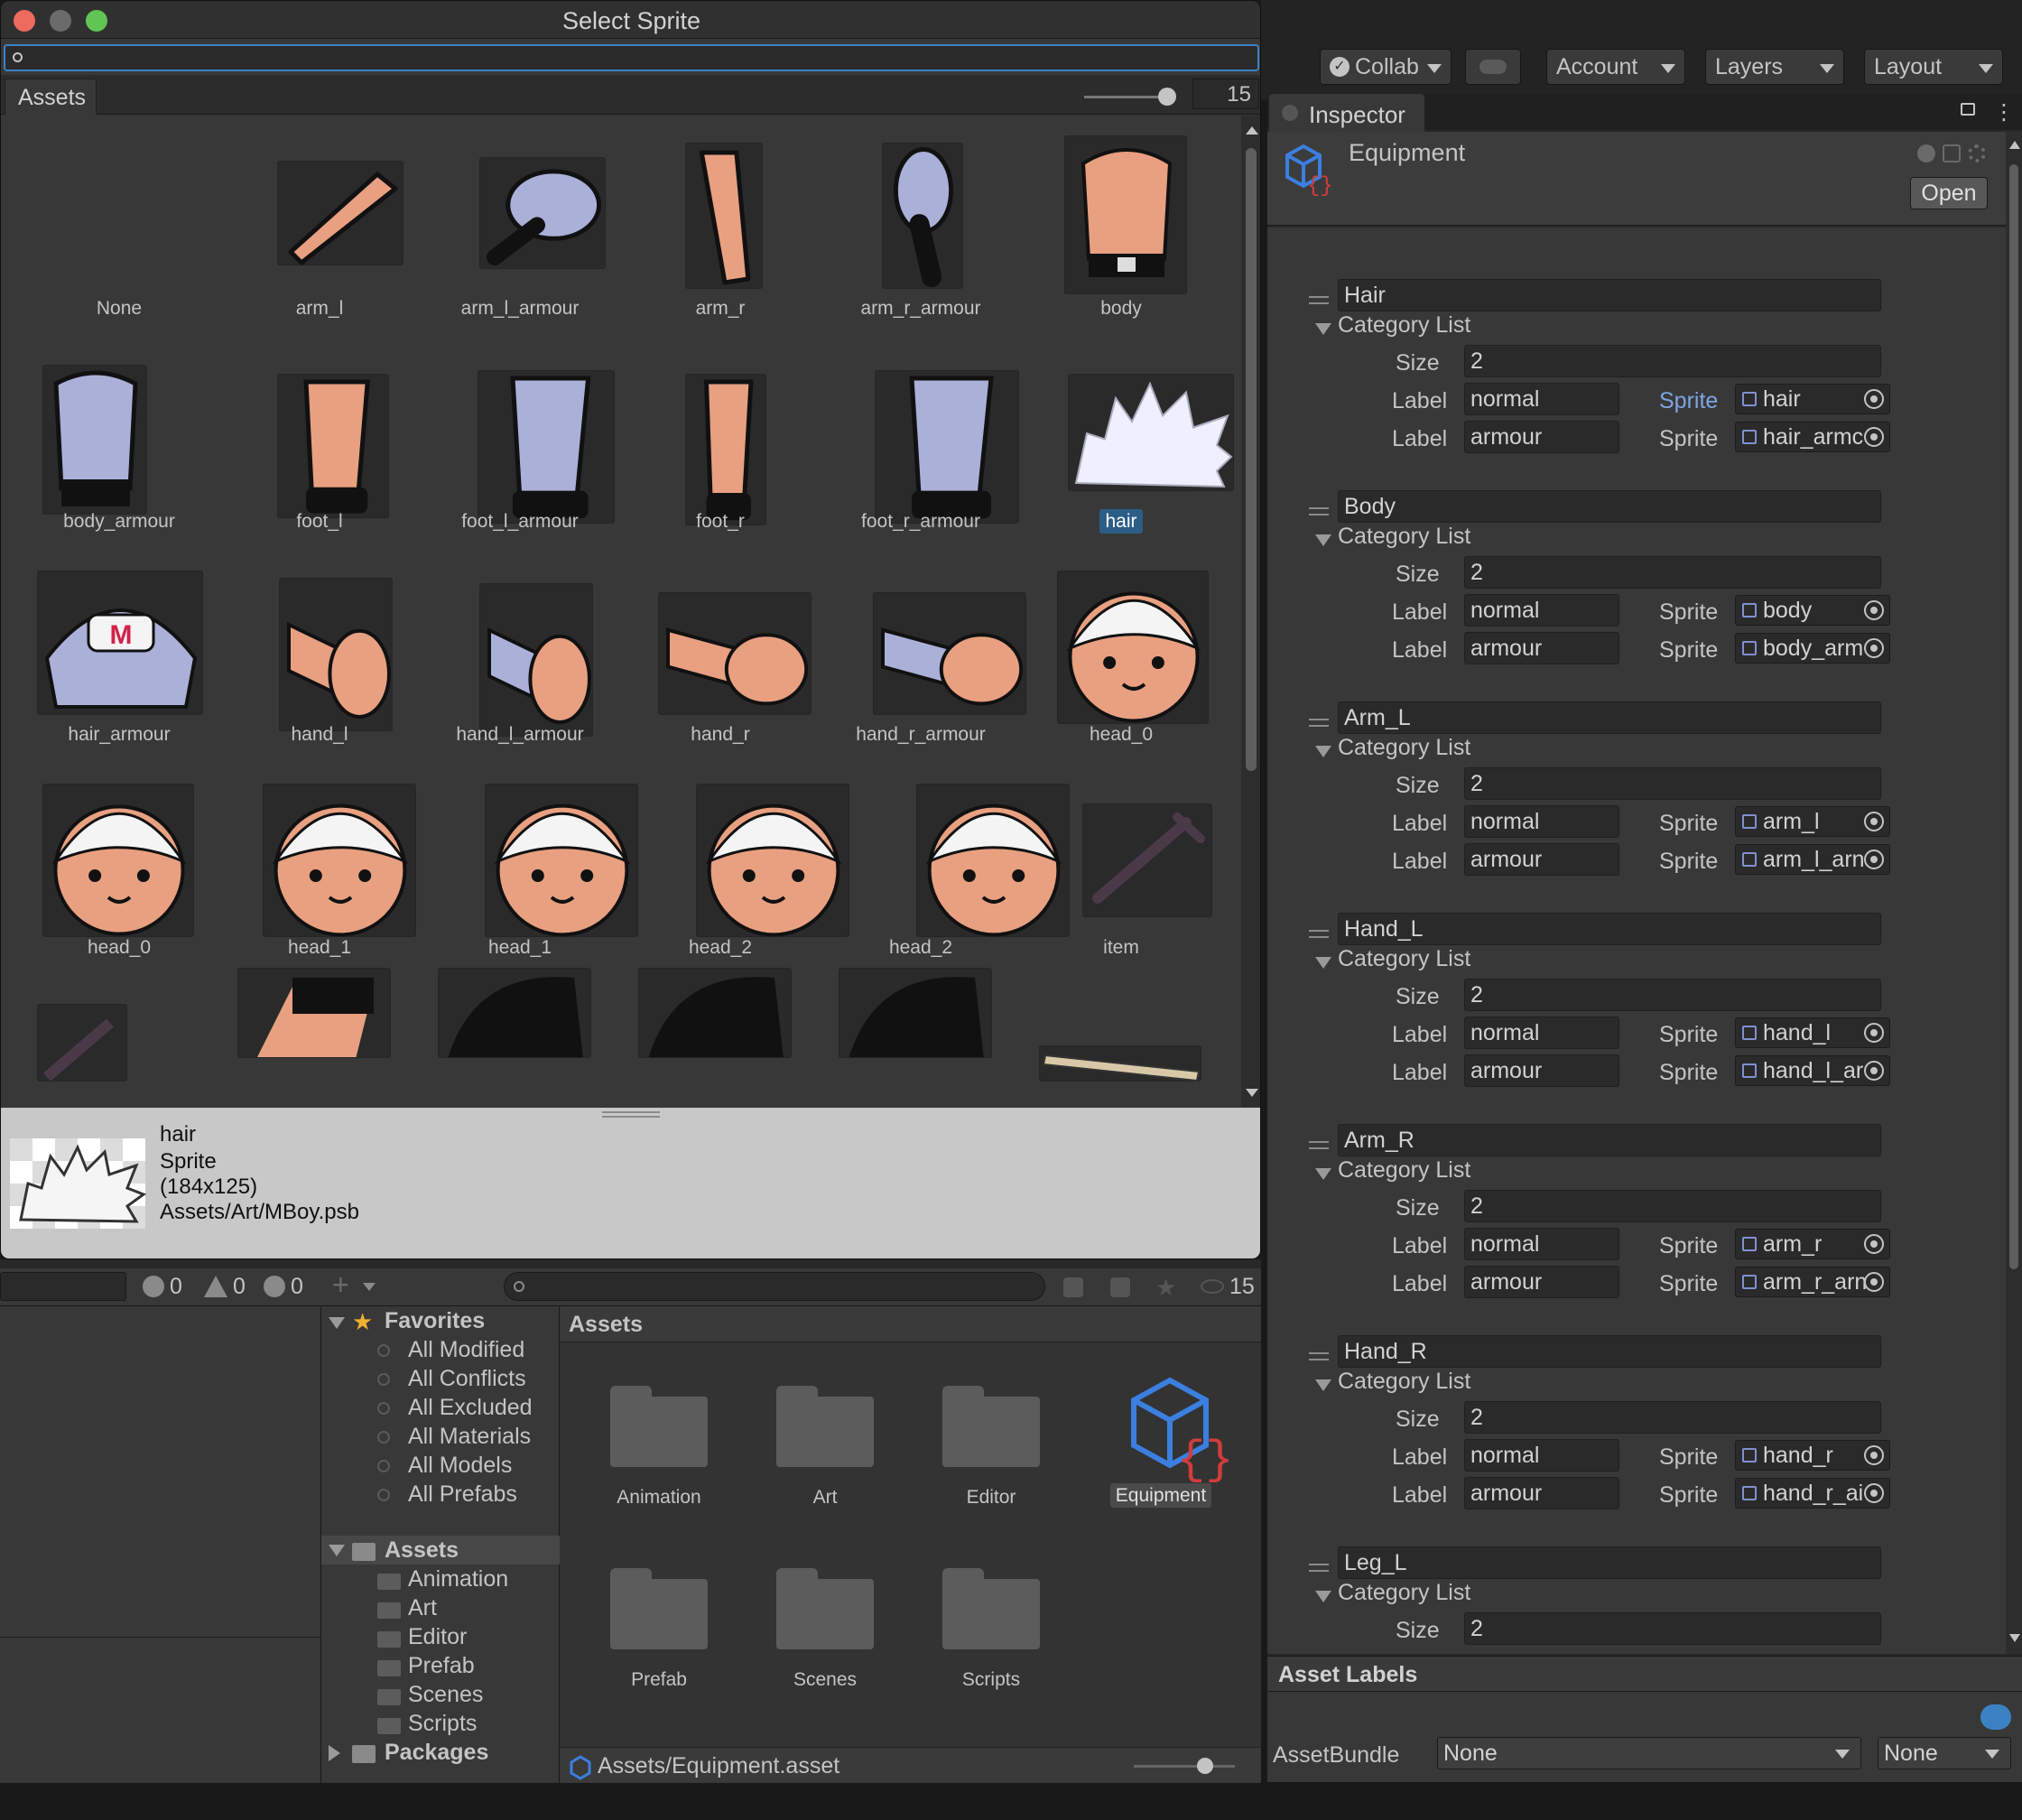 The width and height of the screenshot is (2022, 1820). What do you see at coordinates (1609, 1351) in the screenshot?
I see `category-name-field: Hand_R` at bounding box center [1609, 1351].